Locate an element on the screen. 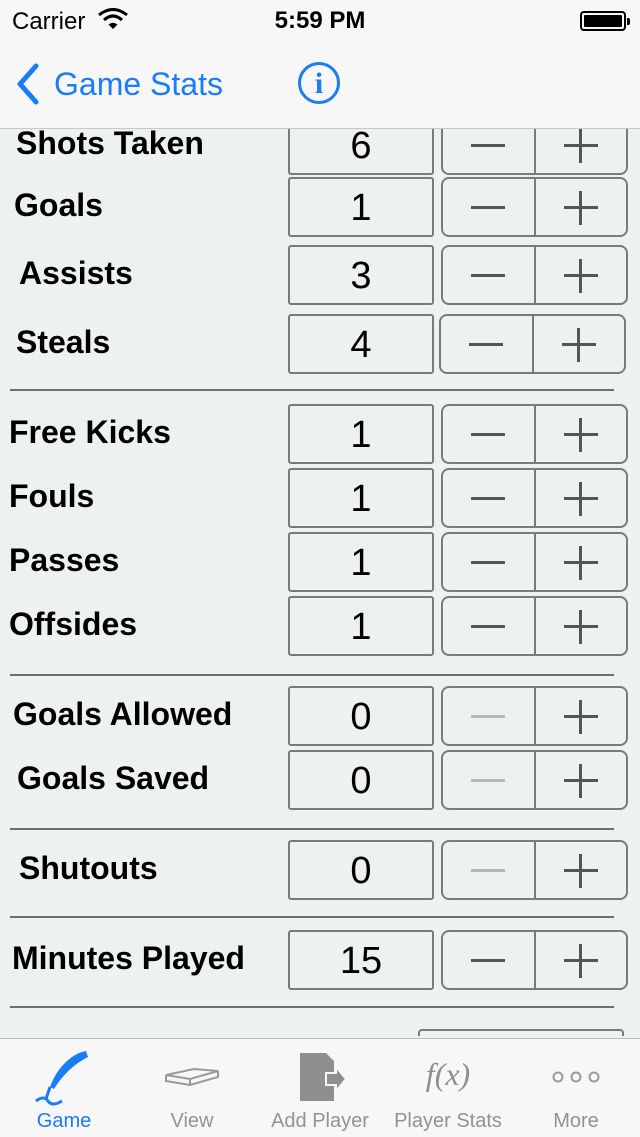 This screenshot has height=1137, width=640. back-button-label: Game Stats is located at coordinates (138, 83).